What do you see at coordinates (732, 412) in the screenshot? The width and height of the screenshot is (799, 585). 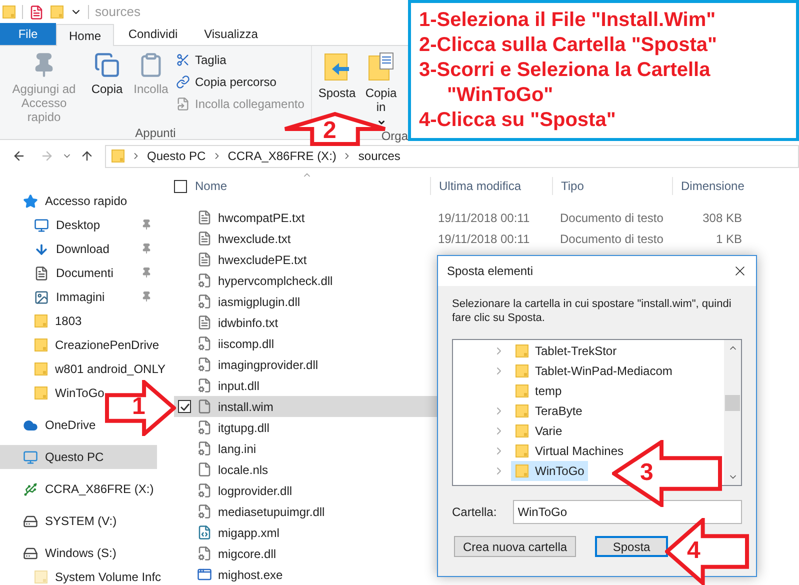 I see `scrollbar` at bounding box center [732, 412].